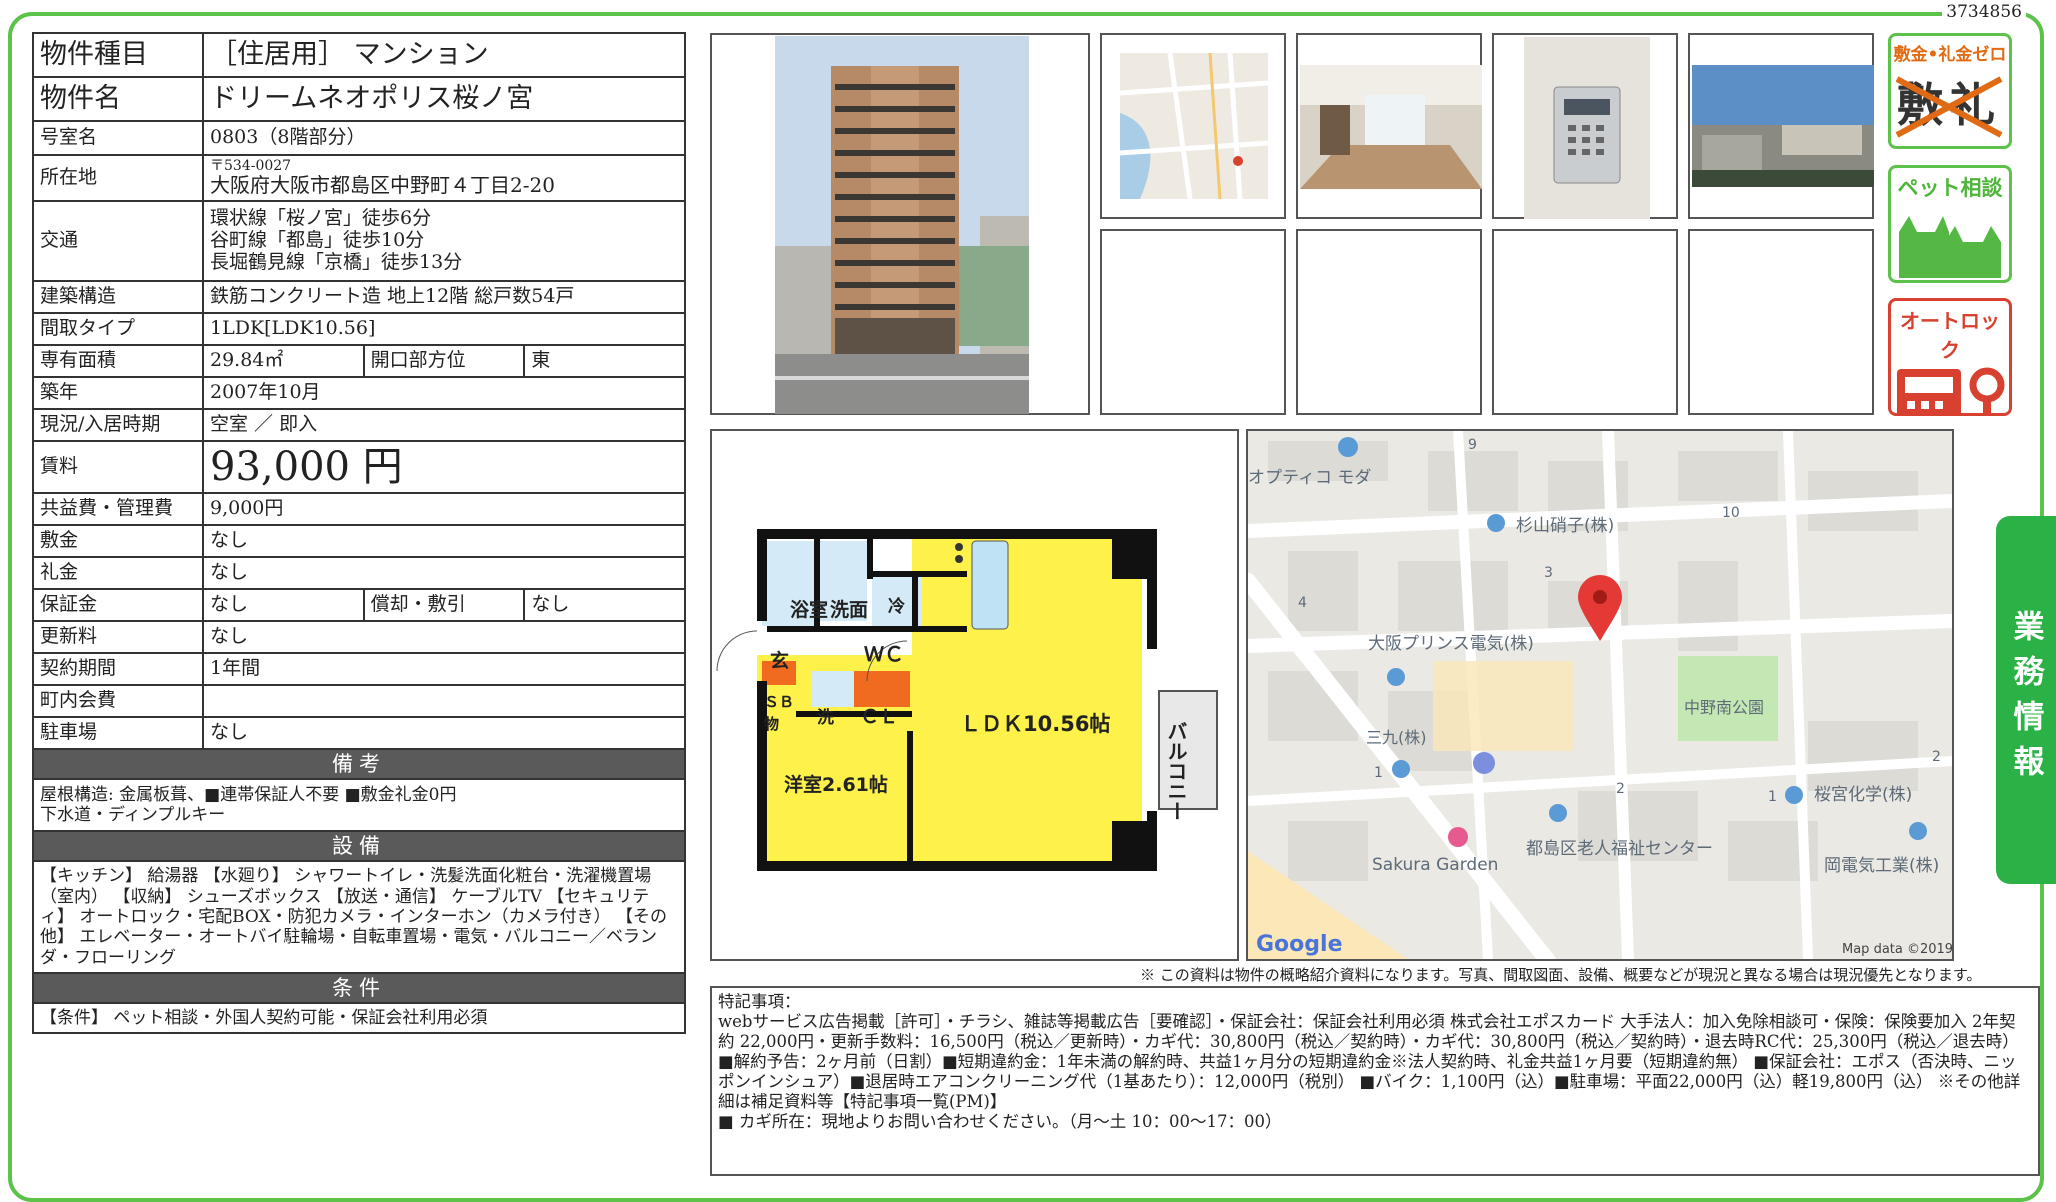  What do you see at coordinates (1881, 866) in the screenshot?
I see `map-label-oka: 岡電気工業(株)` at bounding box center [1881, 866].